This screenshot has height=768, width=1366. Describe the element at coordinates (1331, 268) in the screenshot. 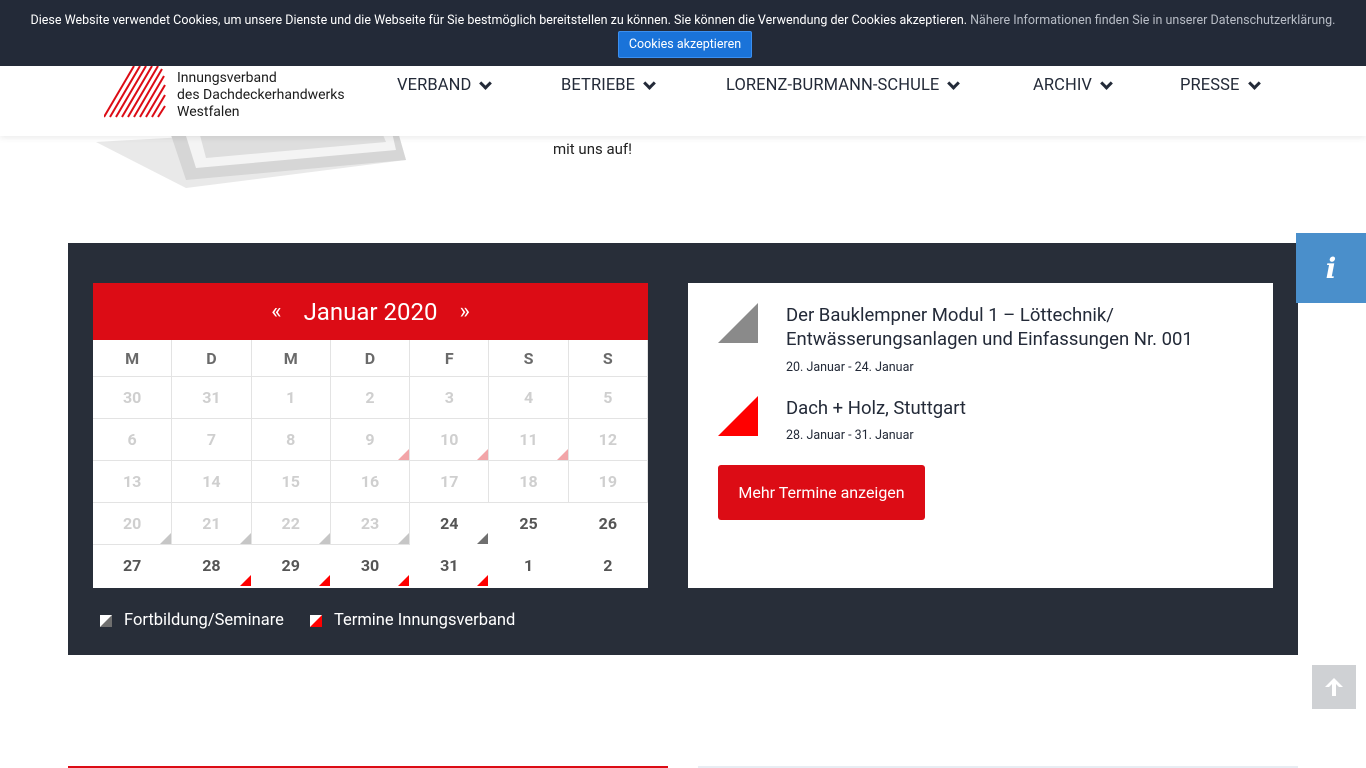

I see `info-button: i` at that location.